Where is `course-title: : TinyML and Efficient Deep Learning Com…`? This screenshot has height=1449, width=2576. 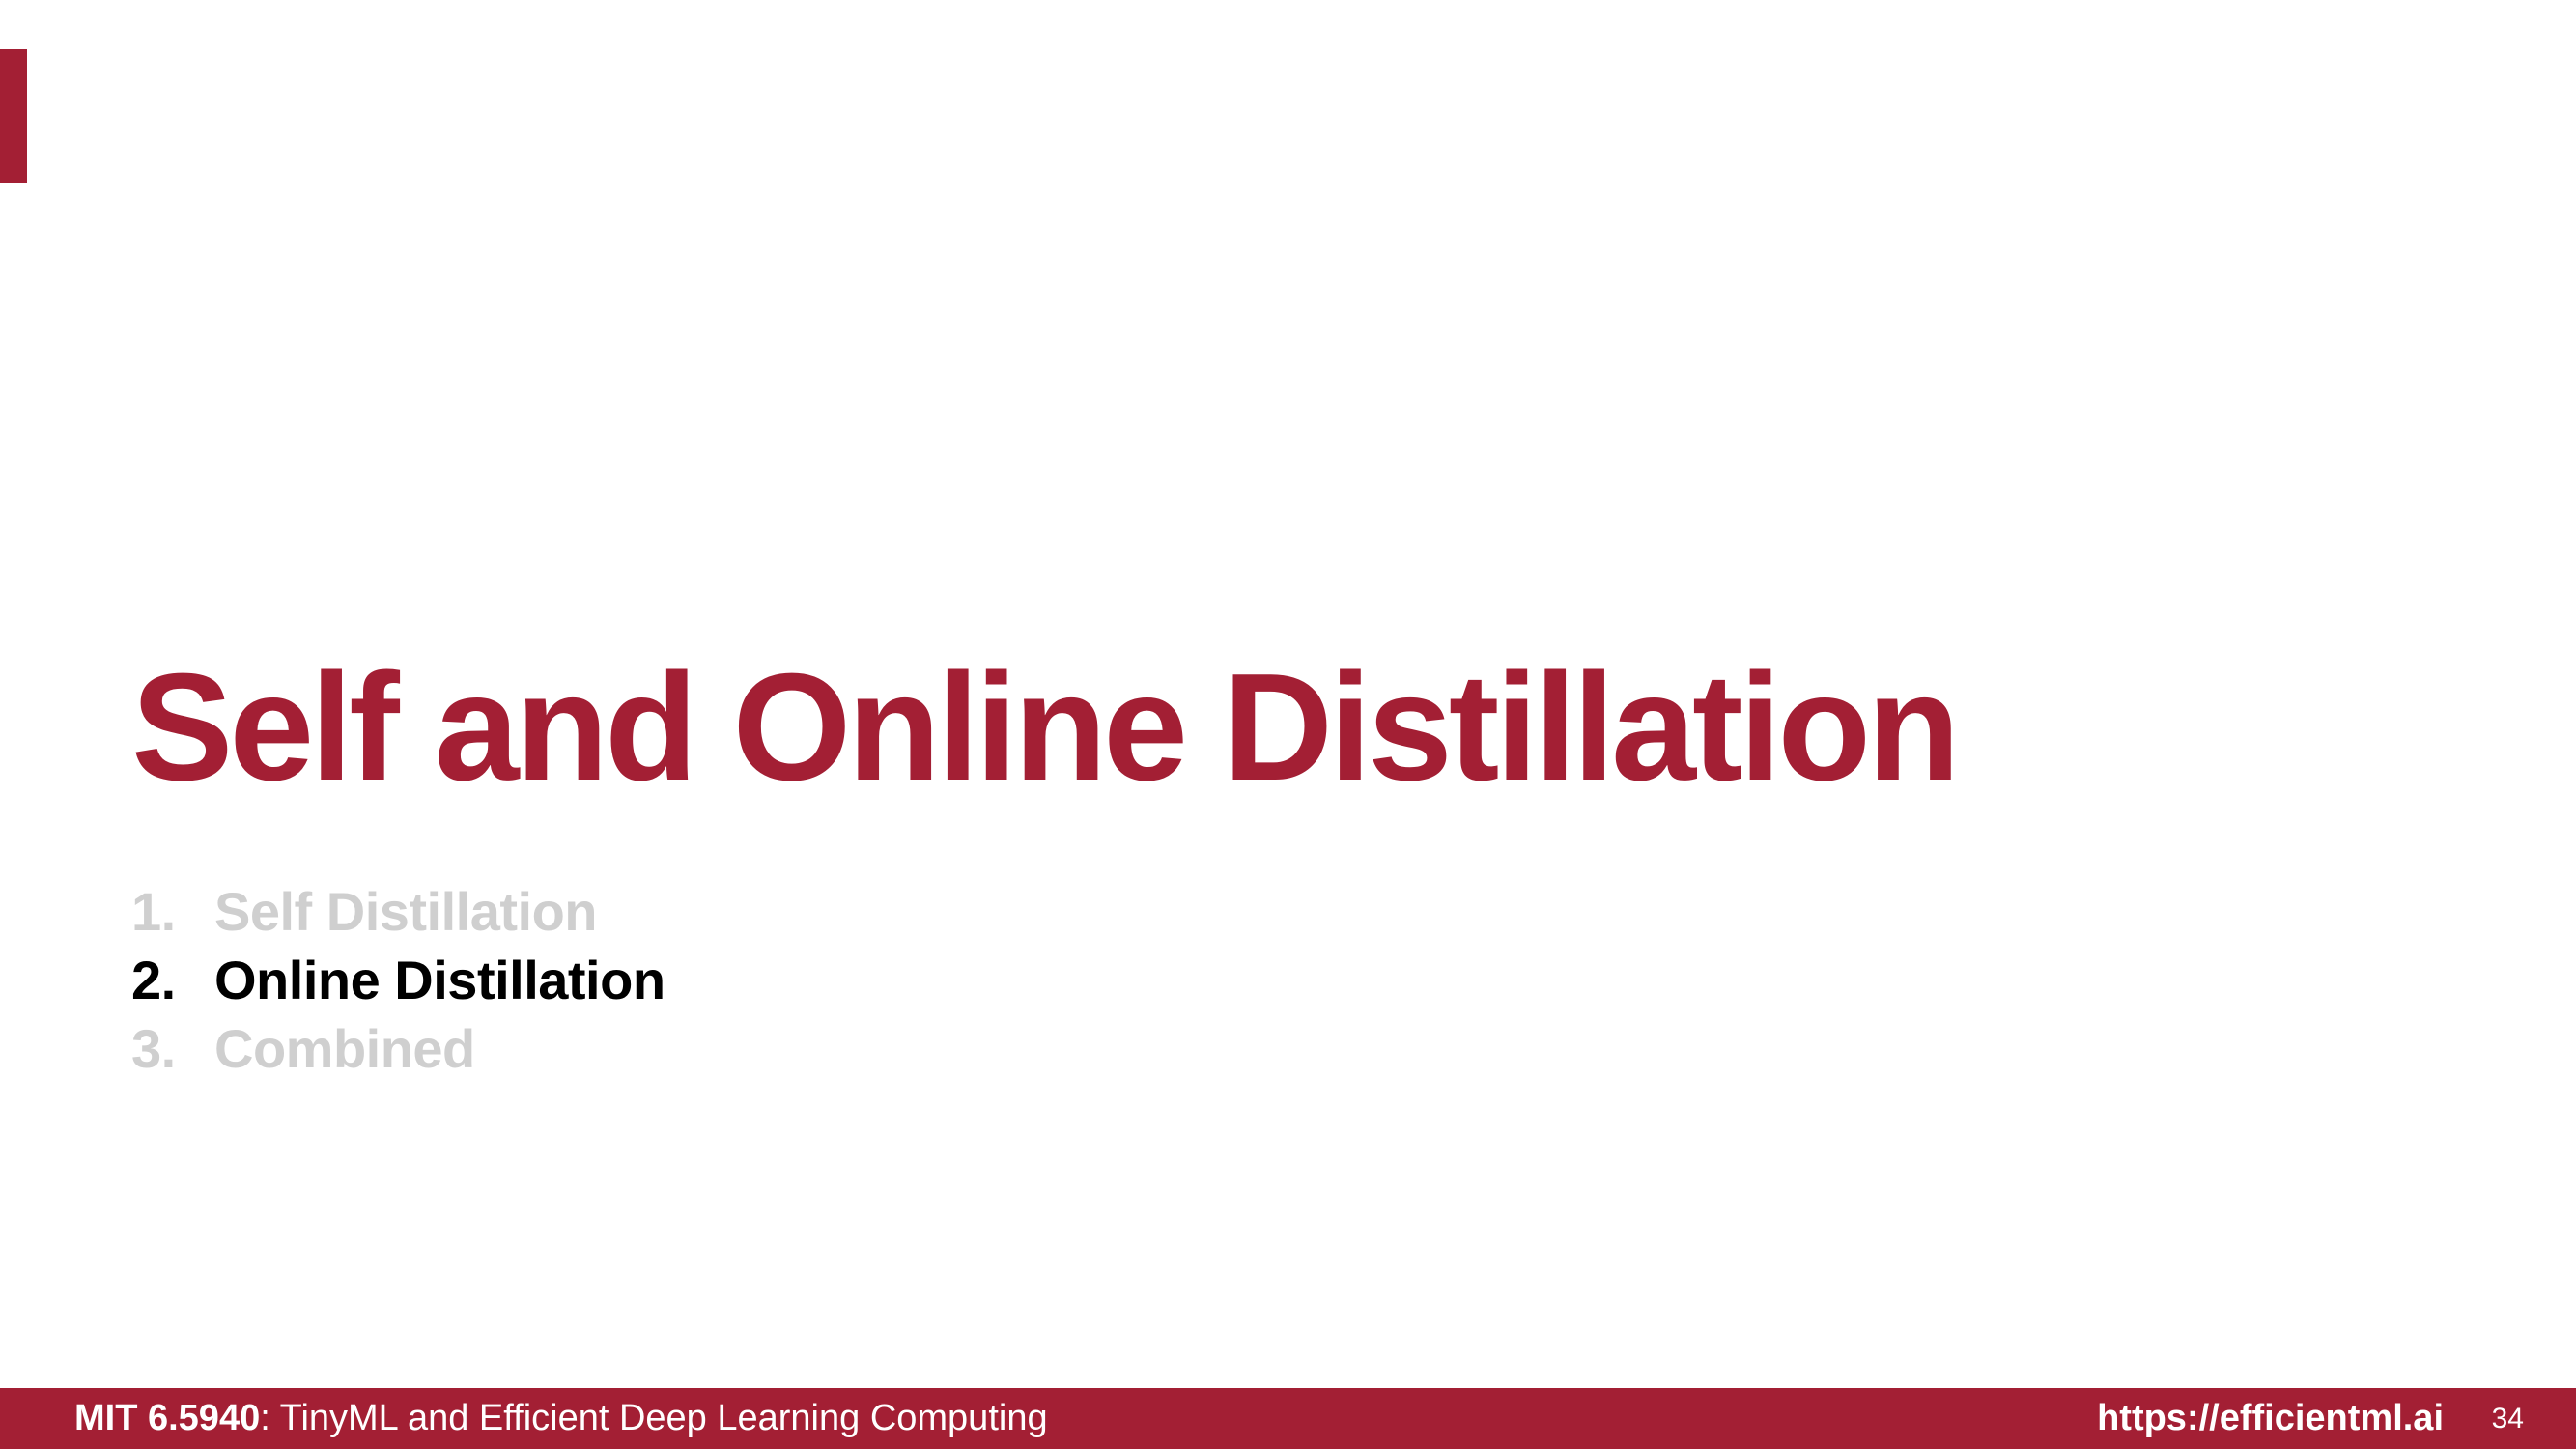 course-title: : TinyML and Efficient Deep Learning Com… is located at coordinates (654, 1418).